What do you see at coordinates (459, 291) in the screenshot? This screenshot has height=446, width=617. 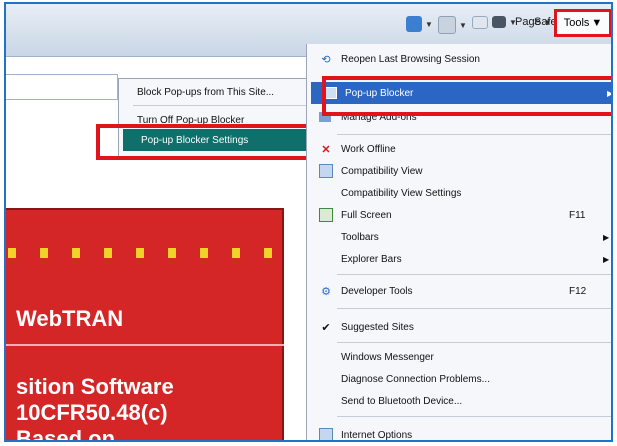 I see `menu-item-developer-tools: ⚙ Developer Tools F12` at bounding box center [459, 291].